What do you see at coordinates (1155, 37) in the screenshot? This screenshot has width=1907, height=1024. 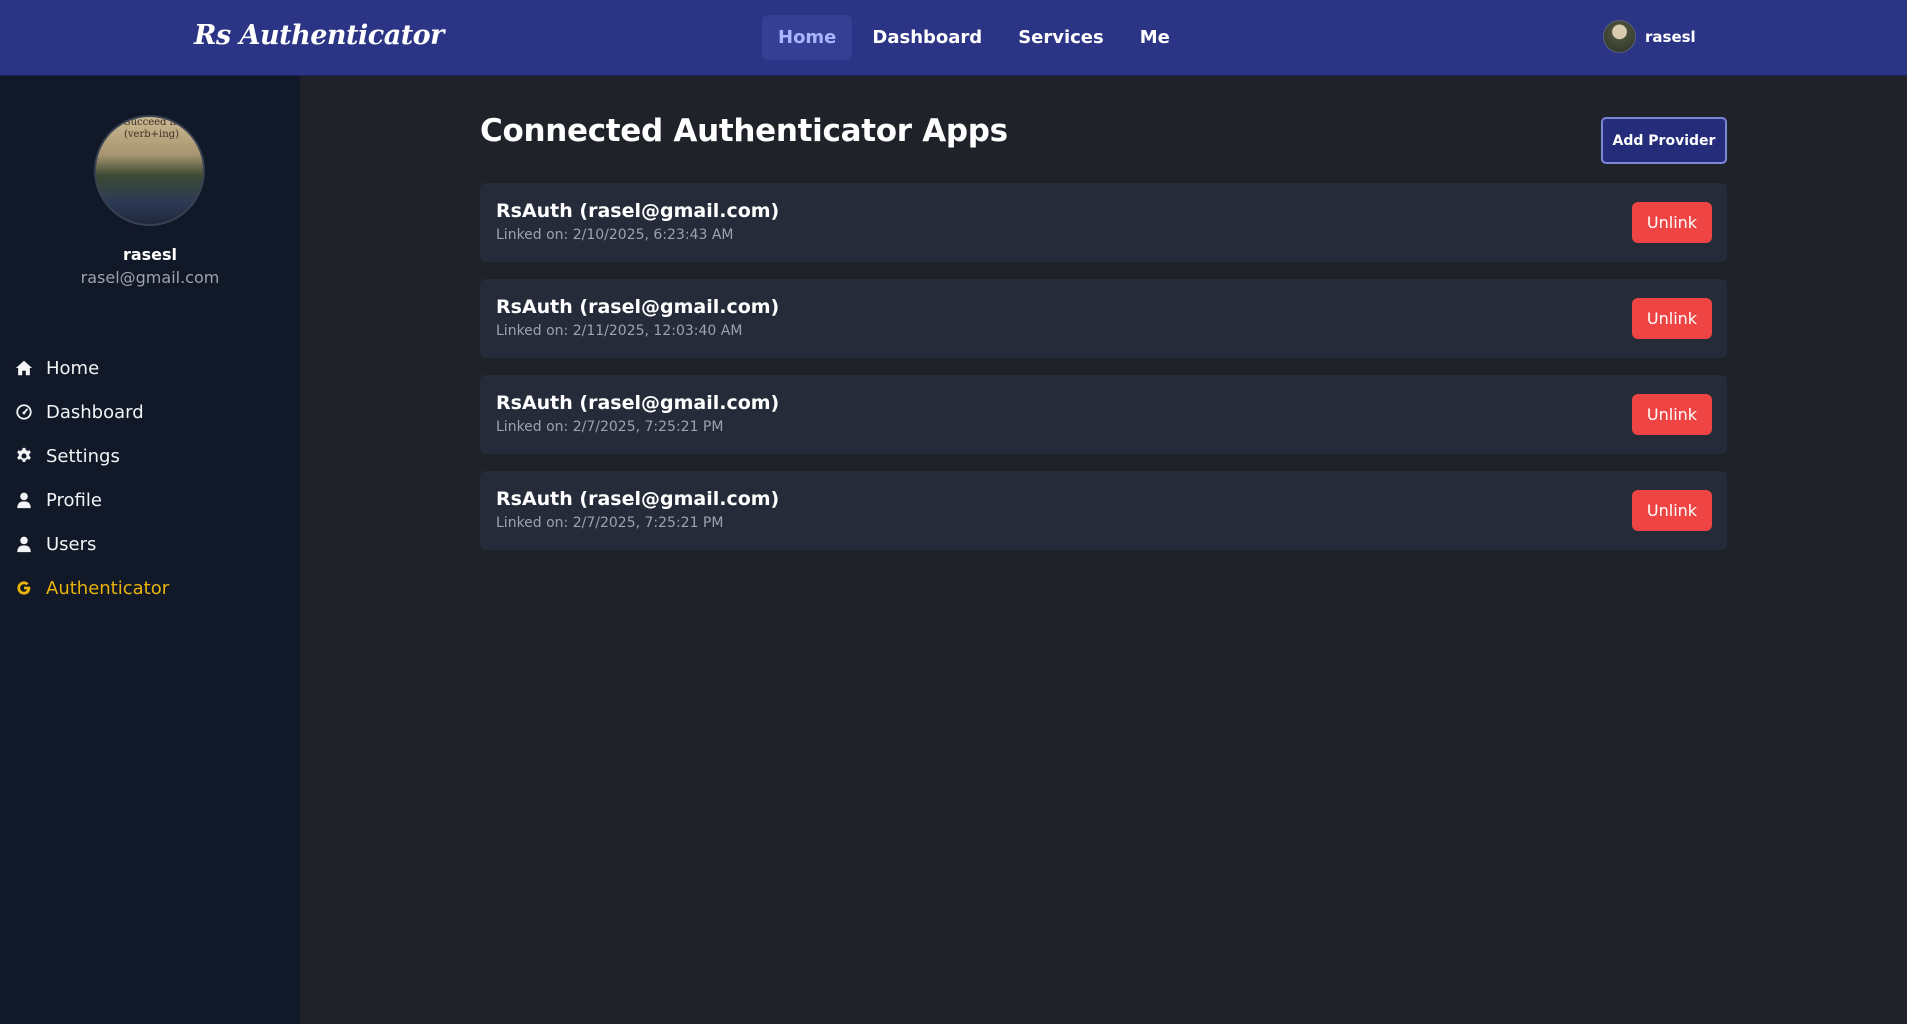 I see `nav-me: Me` at bounding box center [1155, 37].